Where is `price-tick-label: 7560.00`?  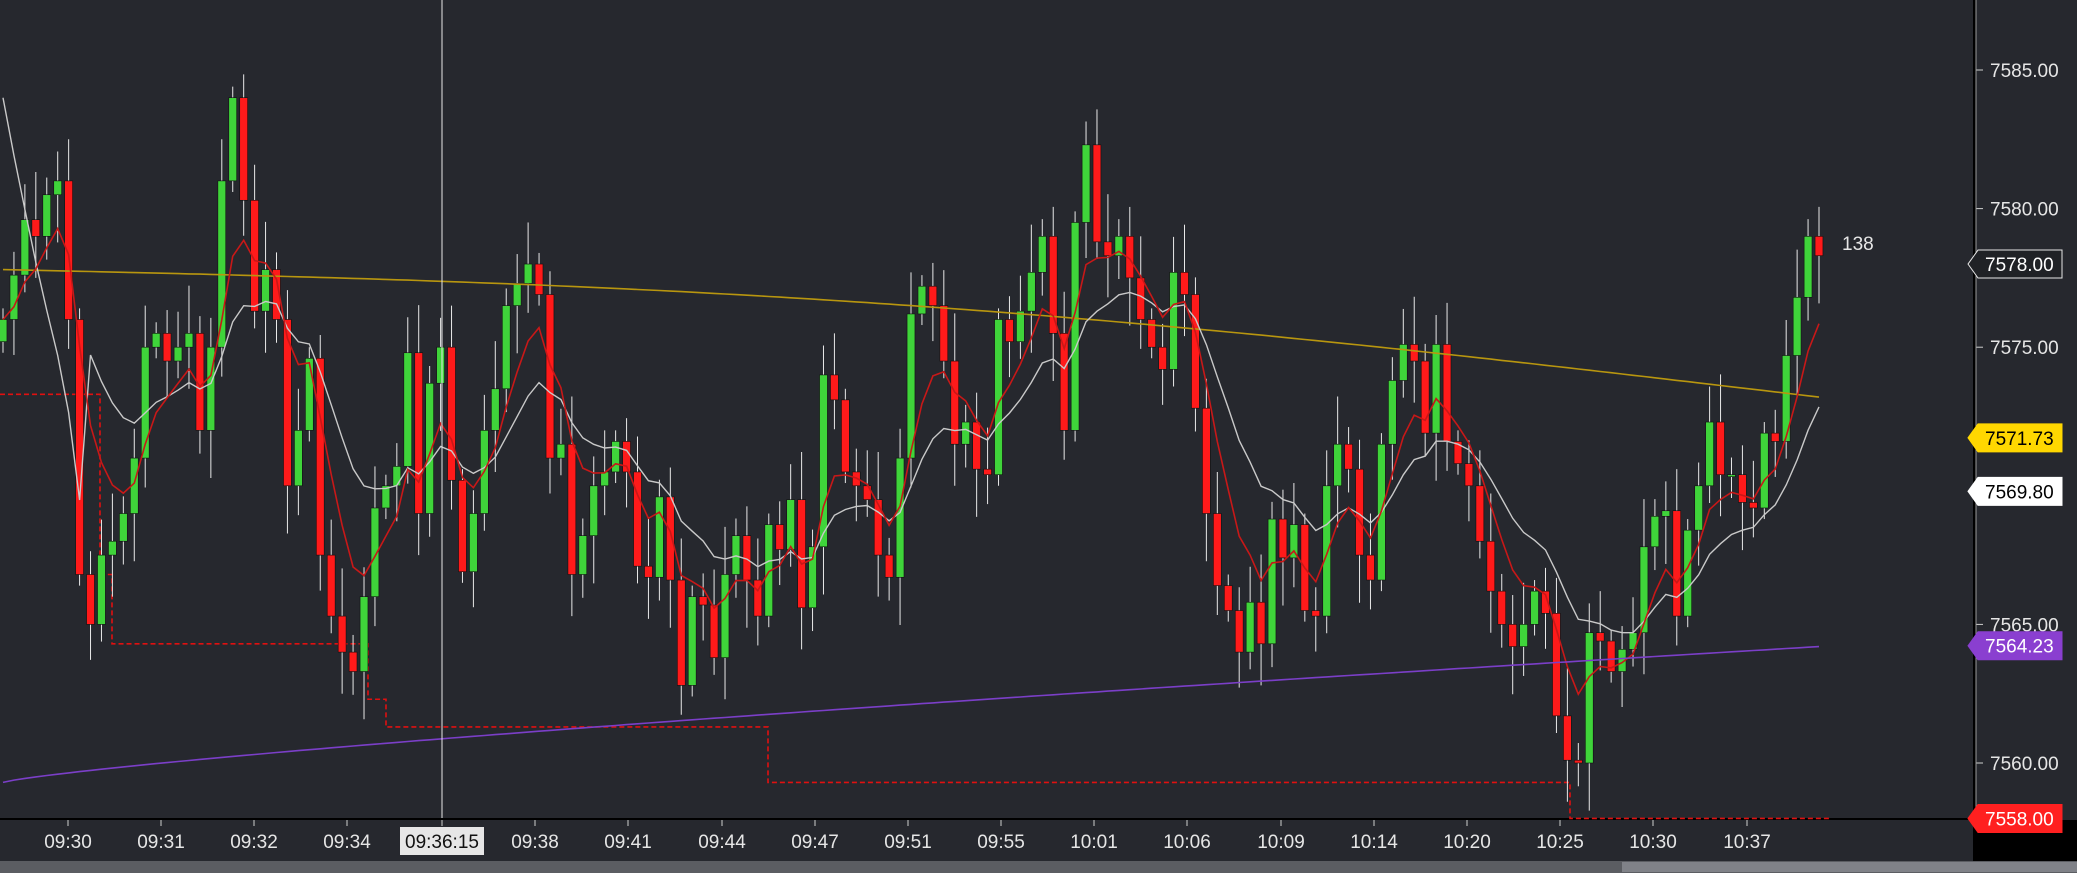 price-tick-label: 7560.00 is located at coordinates (2024, 764).